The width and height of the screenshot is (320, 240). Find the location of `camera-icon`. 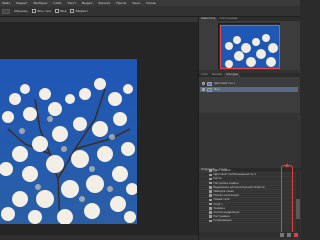

camera-icon is located at coordinates (289, 235).